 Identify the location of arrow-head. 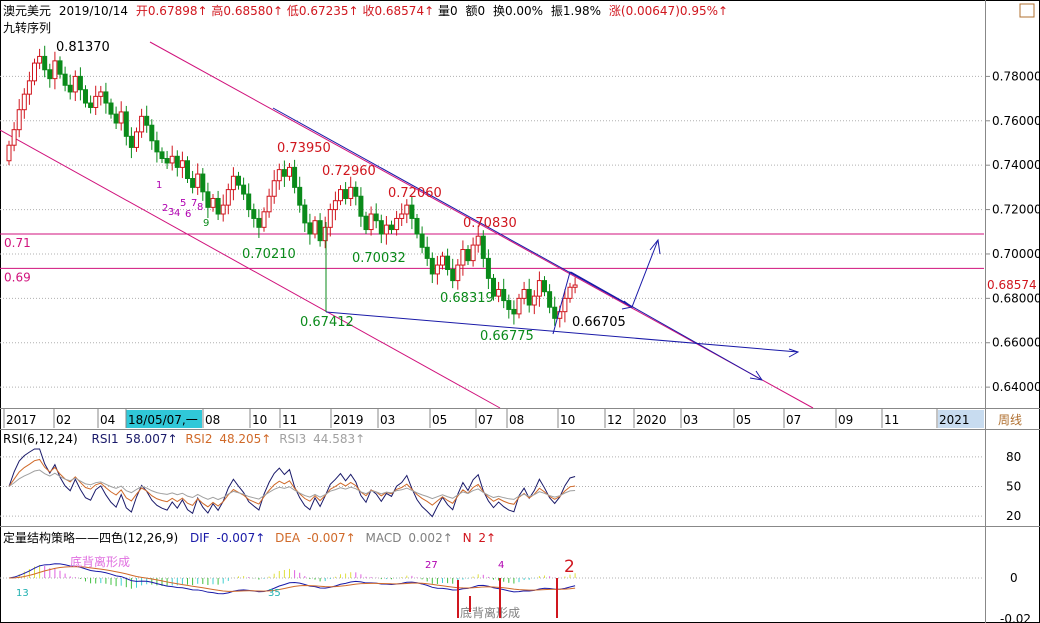
(794, 353).